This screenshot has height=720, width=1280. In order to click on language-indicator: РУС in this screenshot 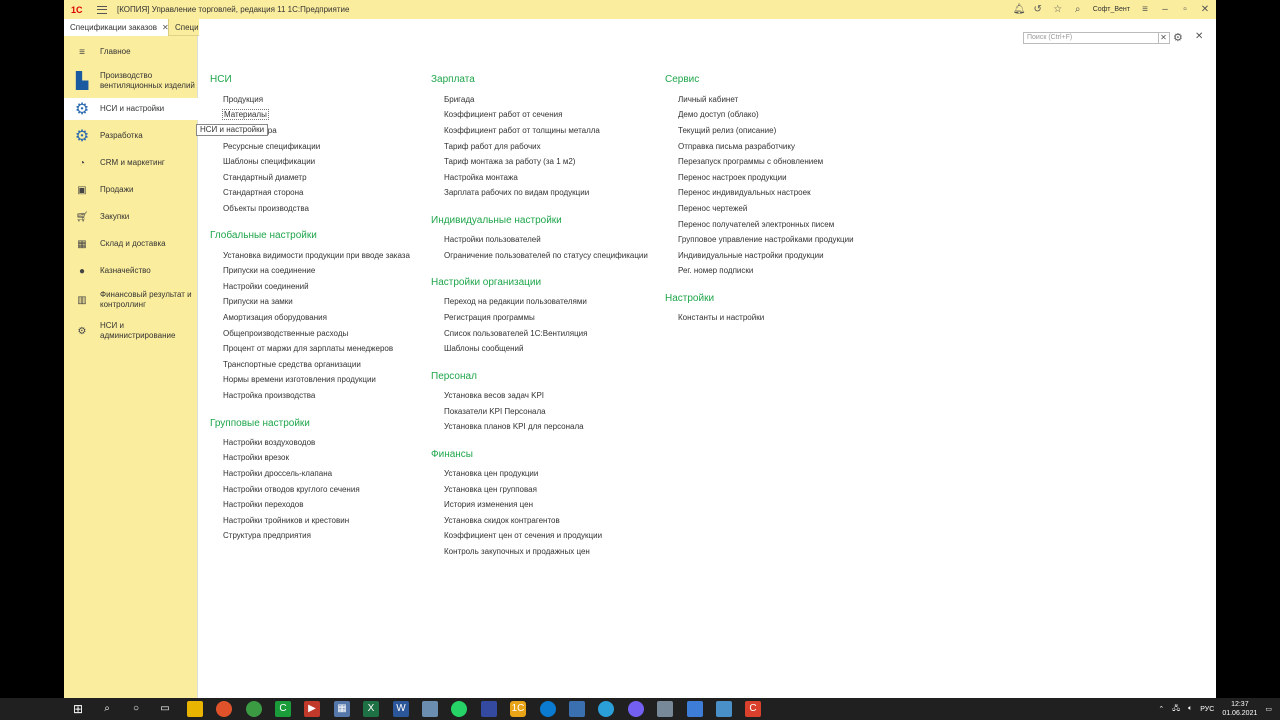, I will do `click(1207, 709)`.